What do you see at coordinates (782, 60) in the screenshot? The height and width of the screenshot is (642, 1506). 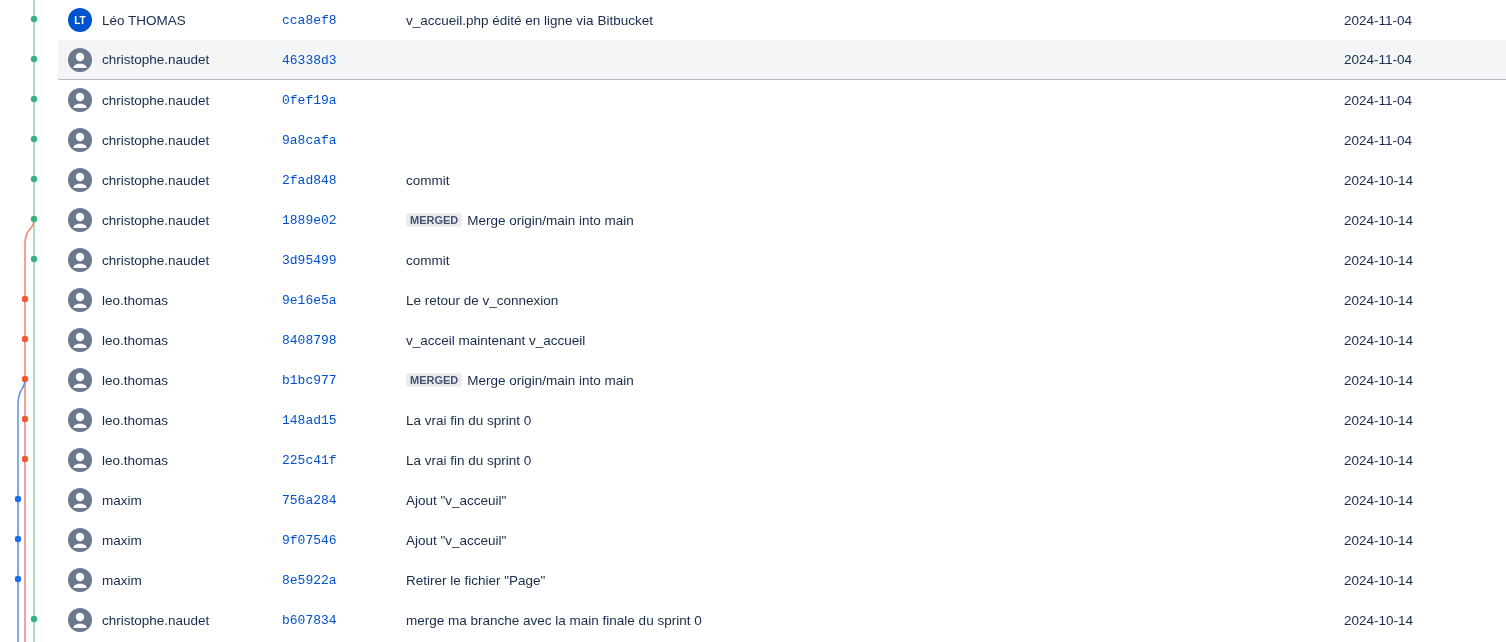 I see `highlighted-row: christophe.naudet 46338d3 2024-11-04` at bounding box center [782, 60].